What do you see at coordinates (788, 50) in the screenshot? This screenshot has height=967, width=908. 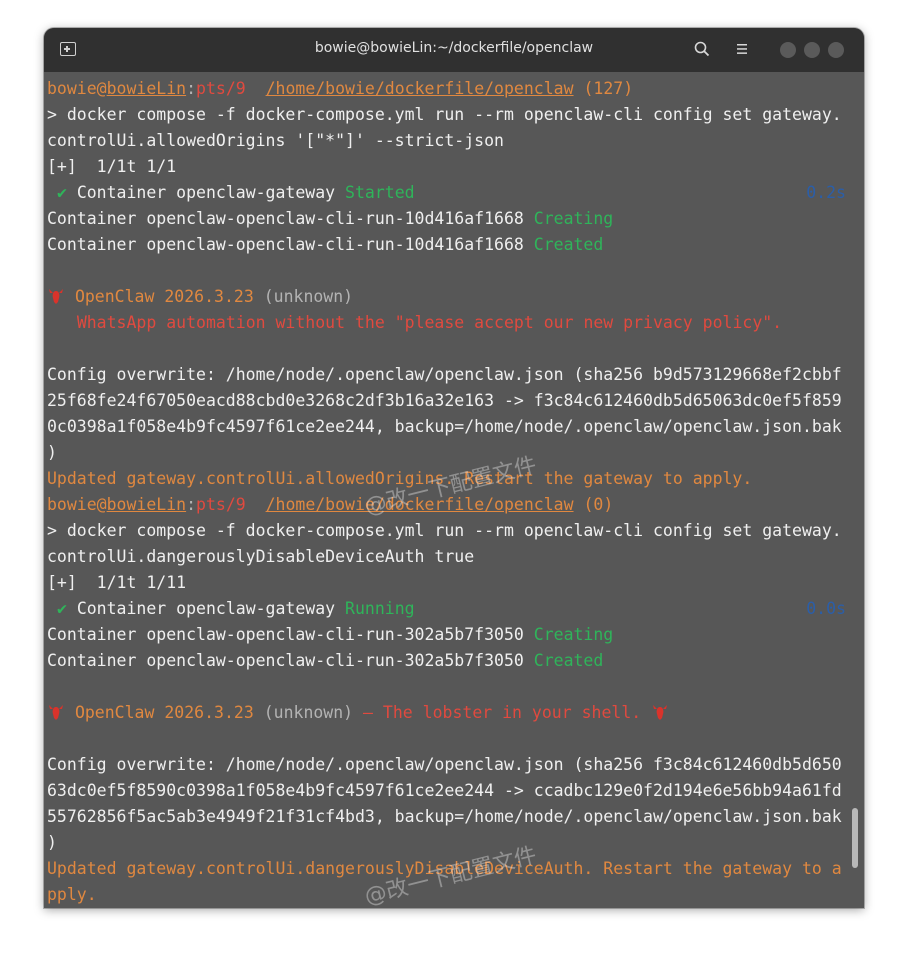 I see `minimize-button` at bounding box center [788, 50].